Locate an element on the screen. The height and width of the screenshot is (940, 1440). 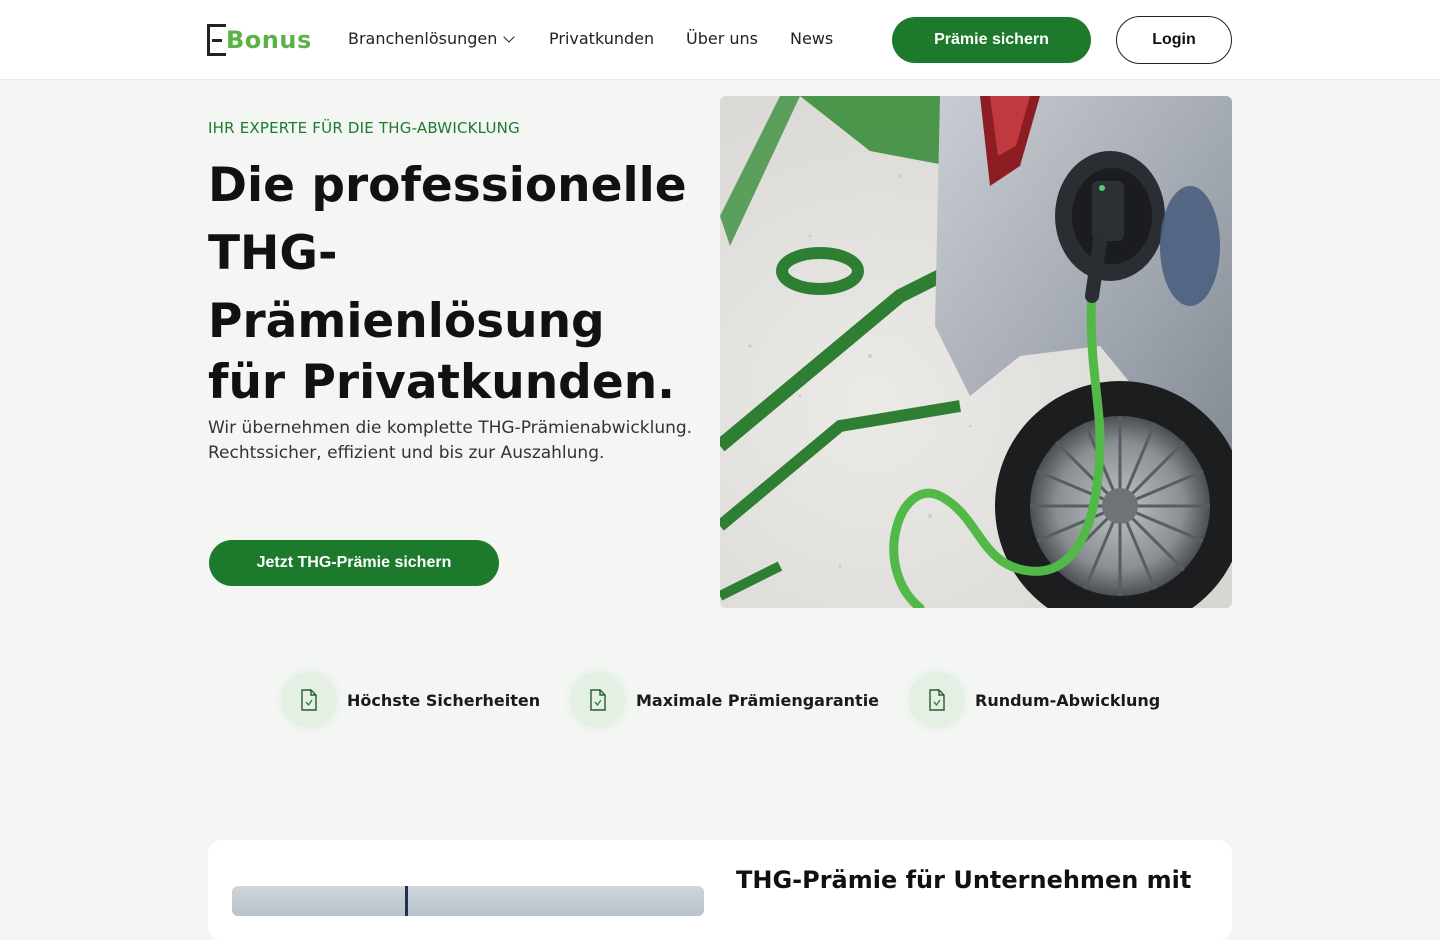
feature-hoechste-sicherheiten: Höchste Sicherheiten is located at coordinates (410, 700).